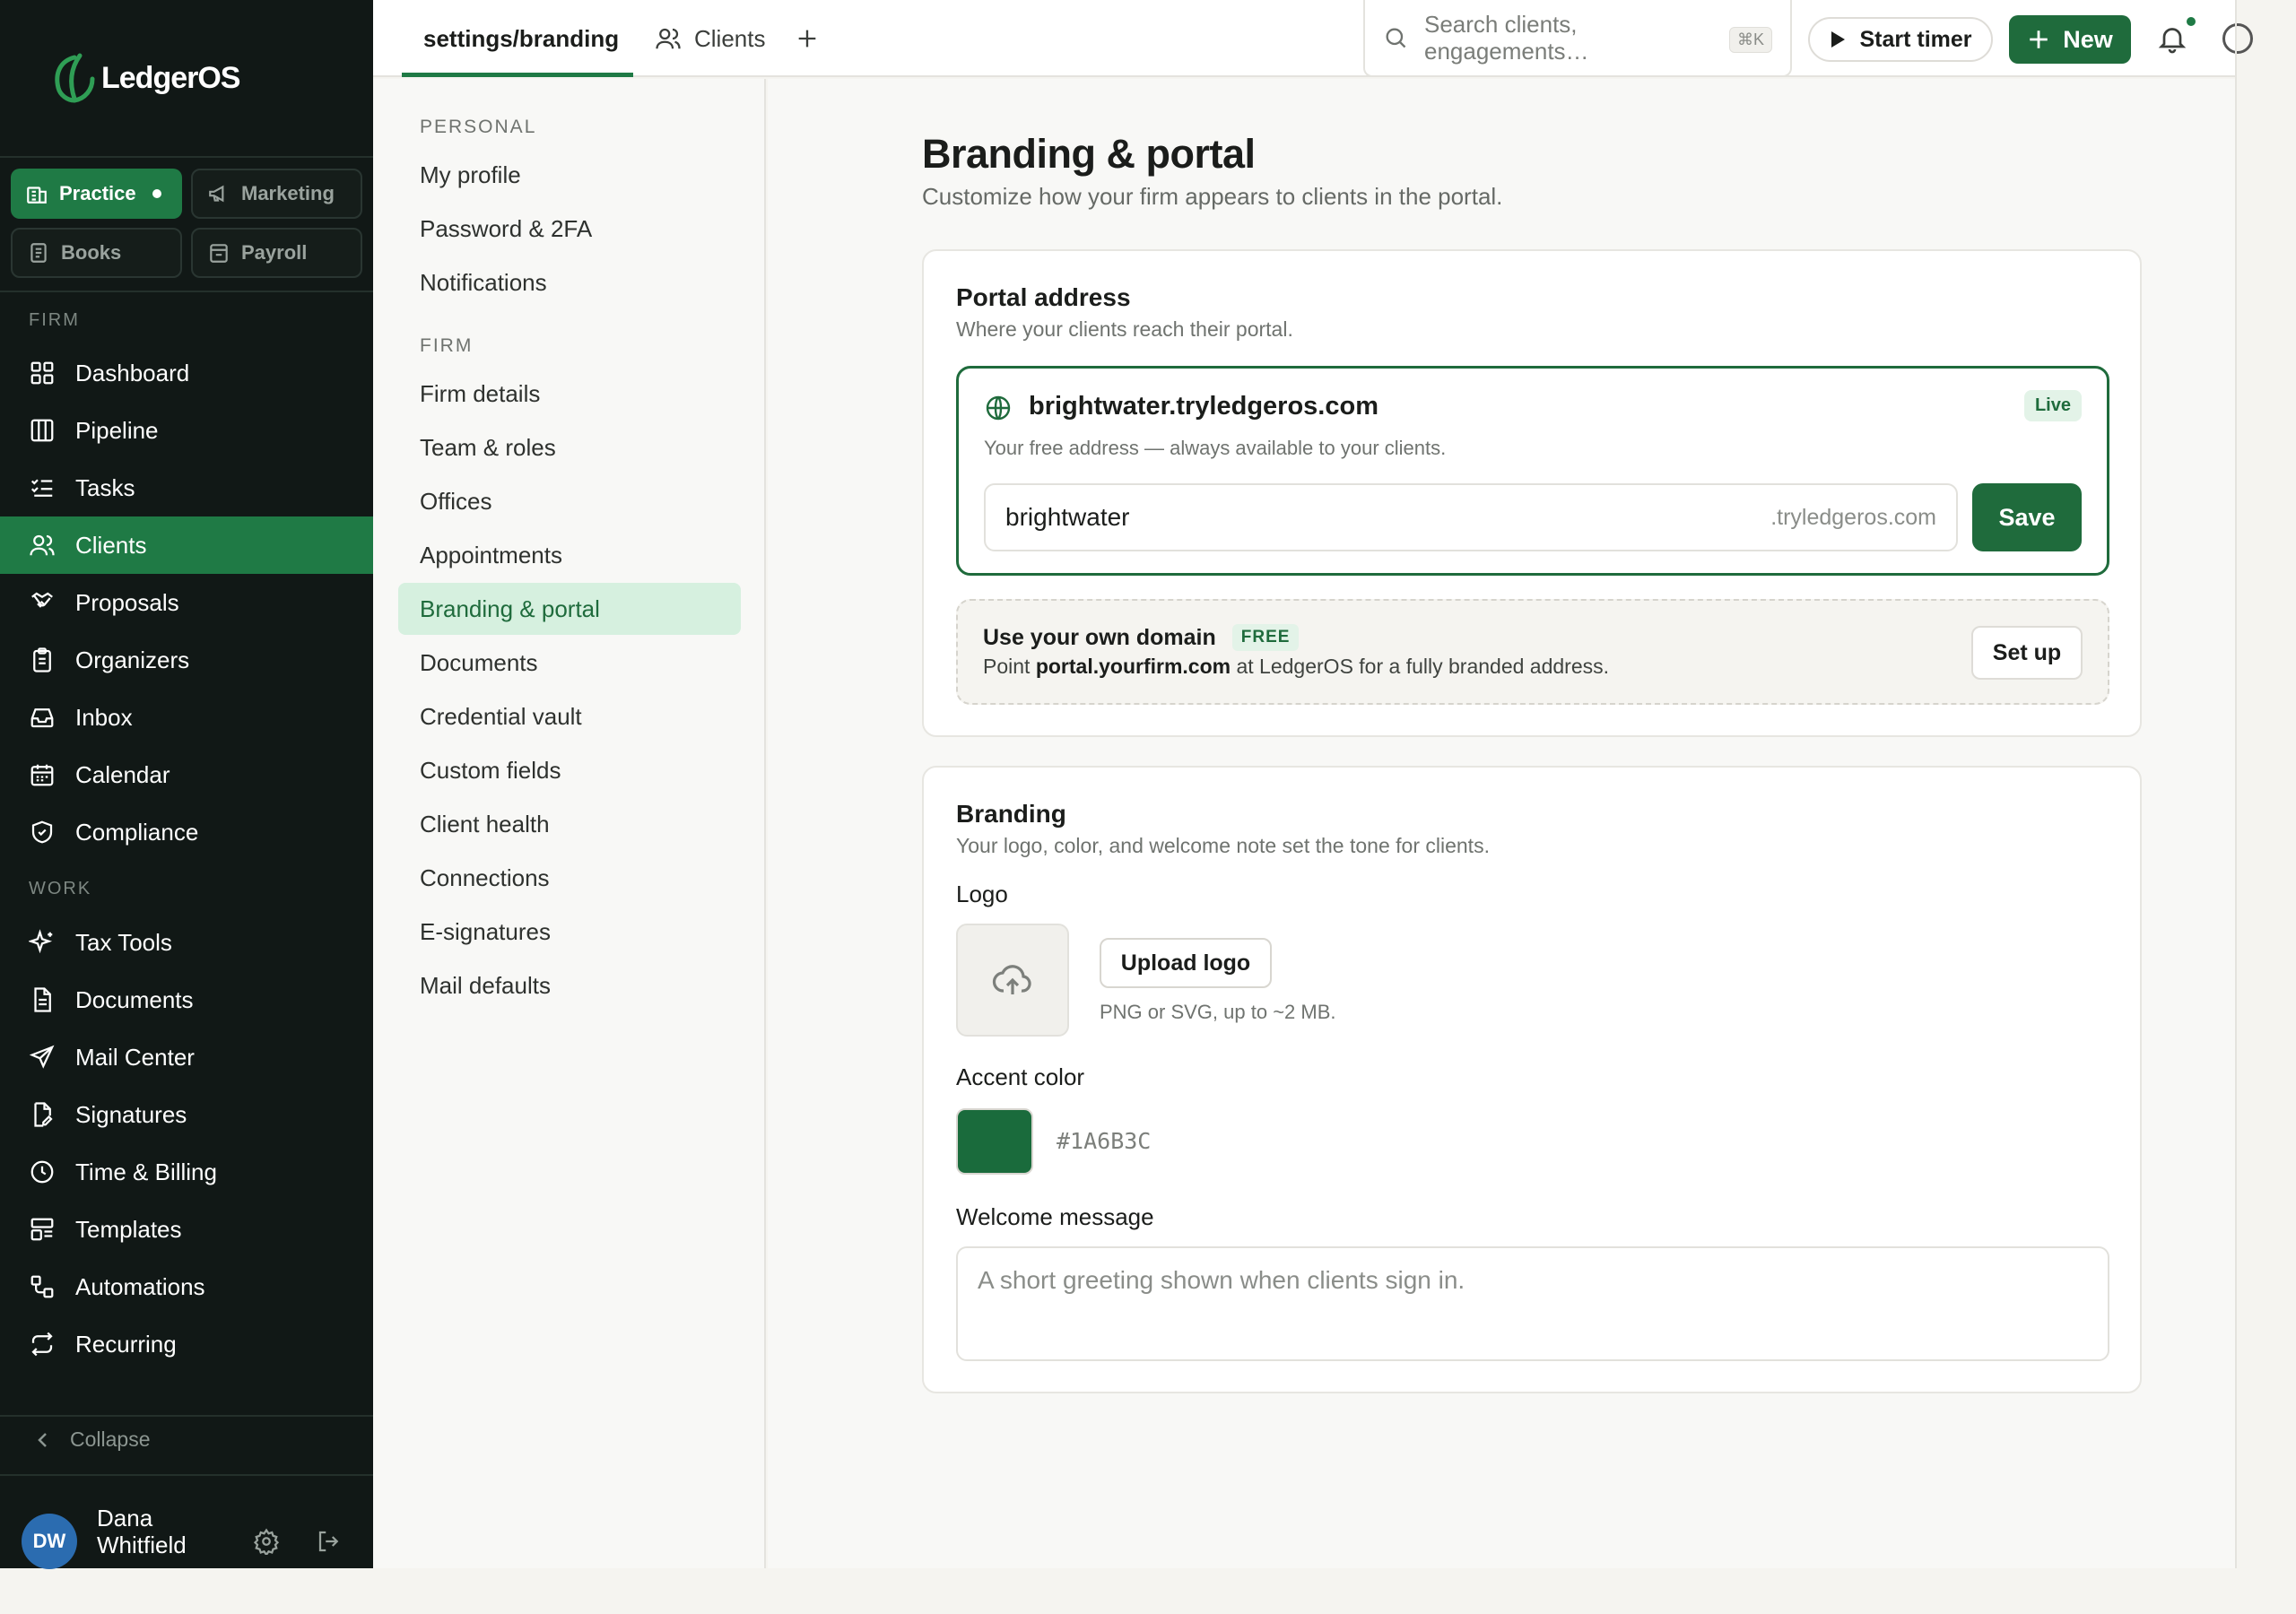 This screenshot has width=2296, height=1614. What do you see at coordinates (994, 1141) in the screenshot?
I see `accent-color-swatch` at bounding box center [994, 1141].